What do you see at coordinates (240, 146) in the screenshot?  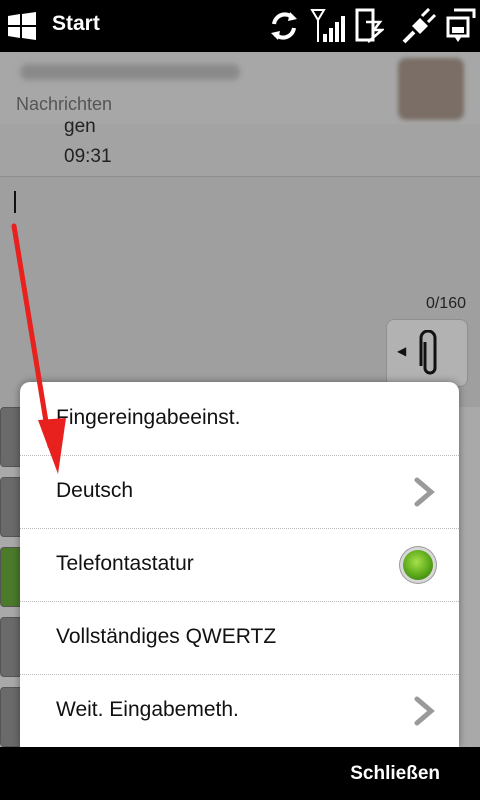 I see `message-history: gen 09:31` at bounding box center [240, 146].